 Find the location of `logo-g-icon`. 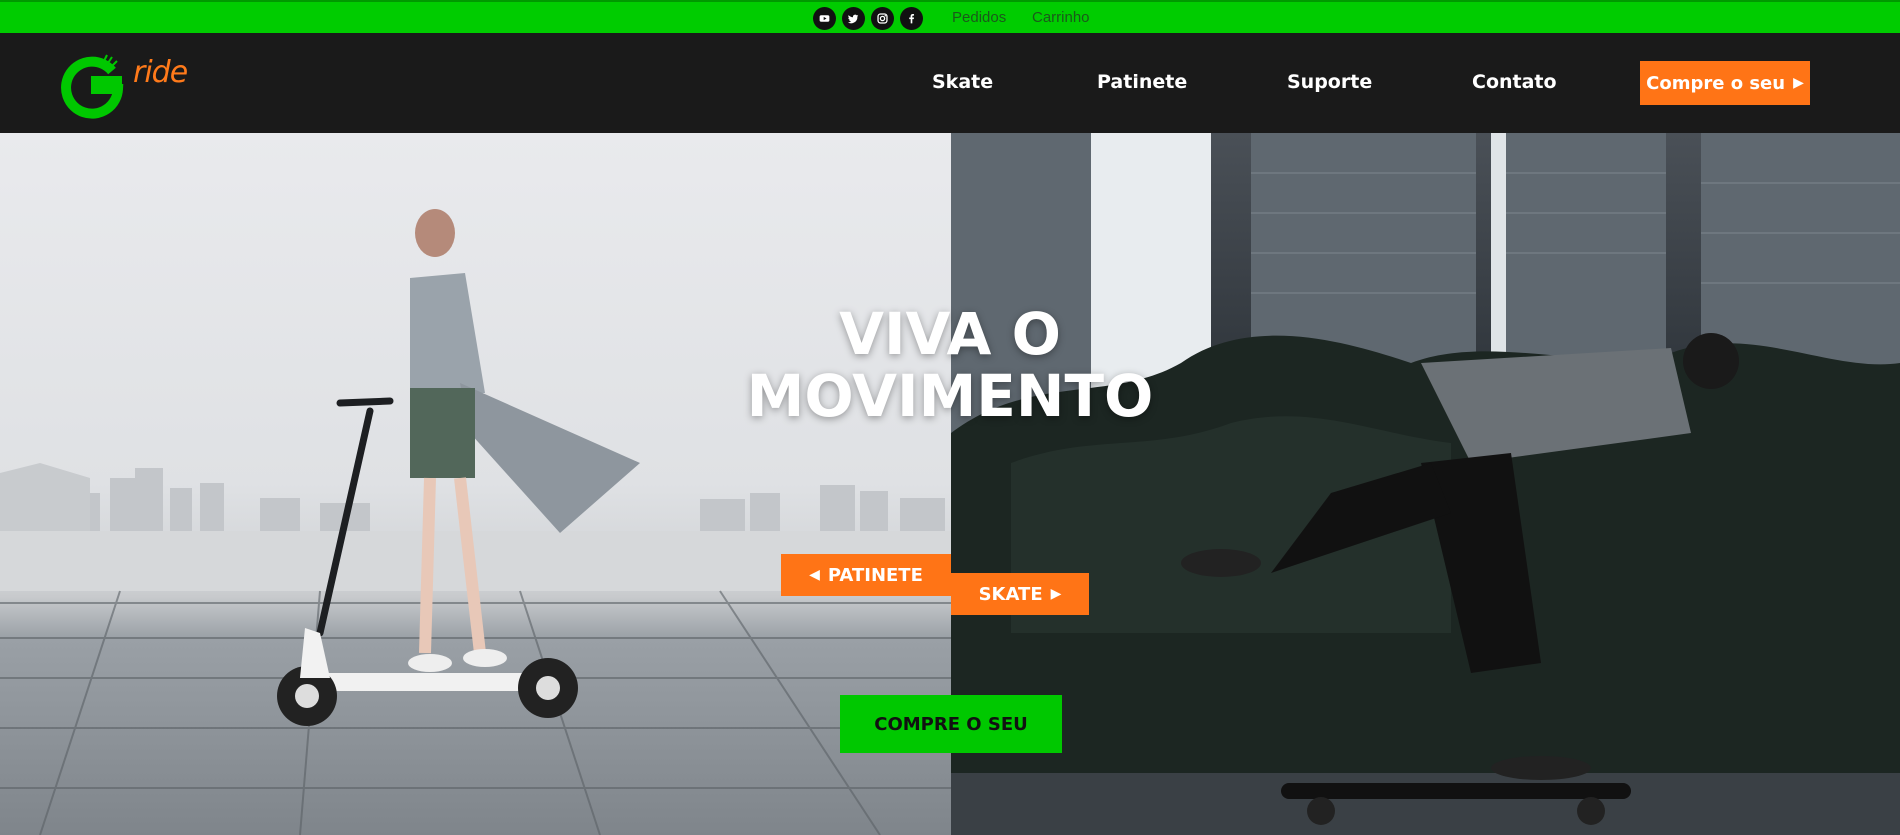

logo-g-icon is located at coordinates (92, 86).